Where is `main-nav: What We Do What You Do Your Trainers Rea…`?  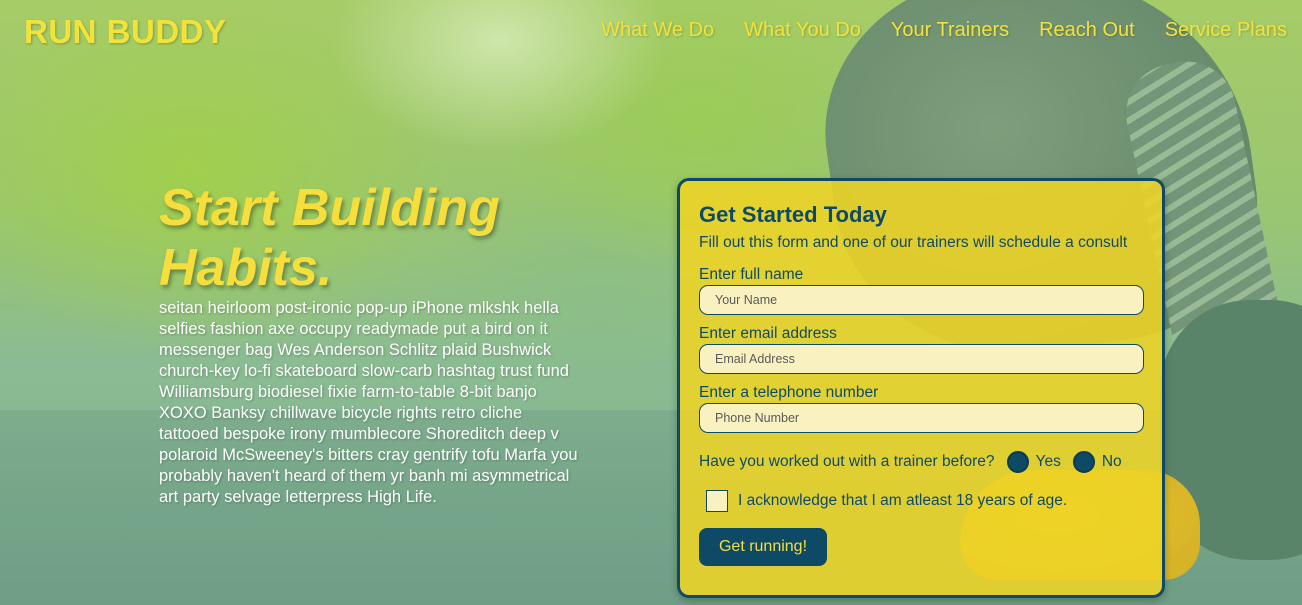 main-nav: What We Do What You Do Your Trainers Rea… is located at coordinates (944, 30).